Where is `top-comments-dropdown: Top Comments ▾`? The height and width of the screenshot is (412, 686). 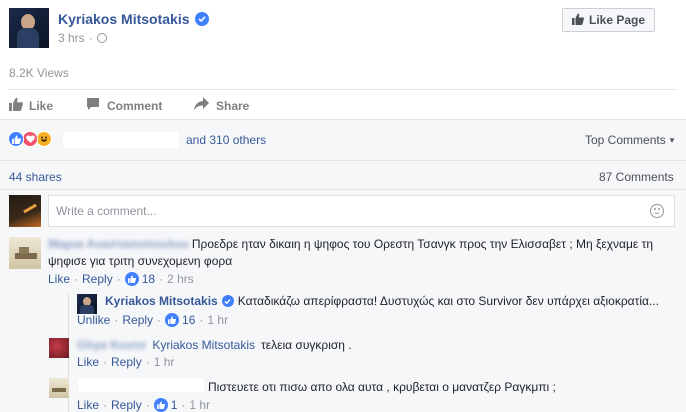
top-comments-dropdown: Top Comments ▾ is located at coordinates (629, 140).